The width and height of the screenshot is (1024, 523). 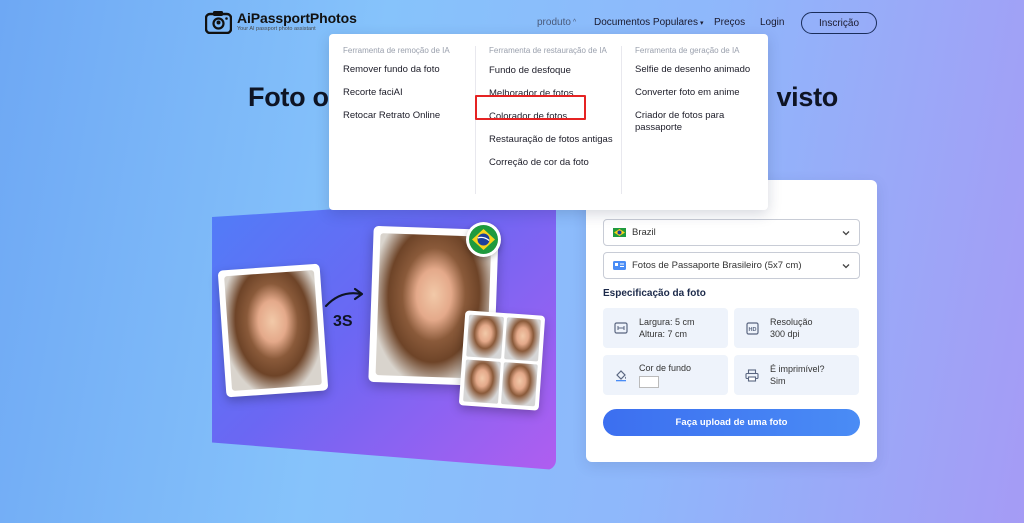 I want to click on spec-printable: É imprimível? Sim, so click(x=796, y=375).